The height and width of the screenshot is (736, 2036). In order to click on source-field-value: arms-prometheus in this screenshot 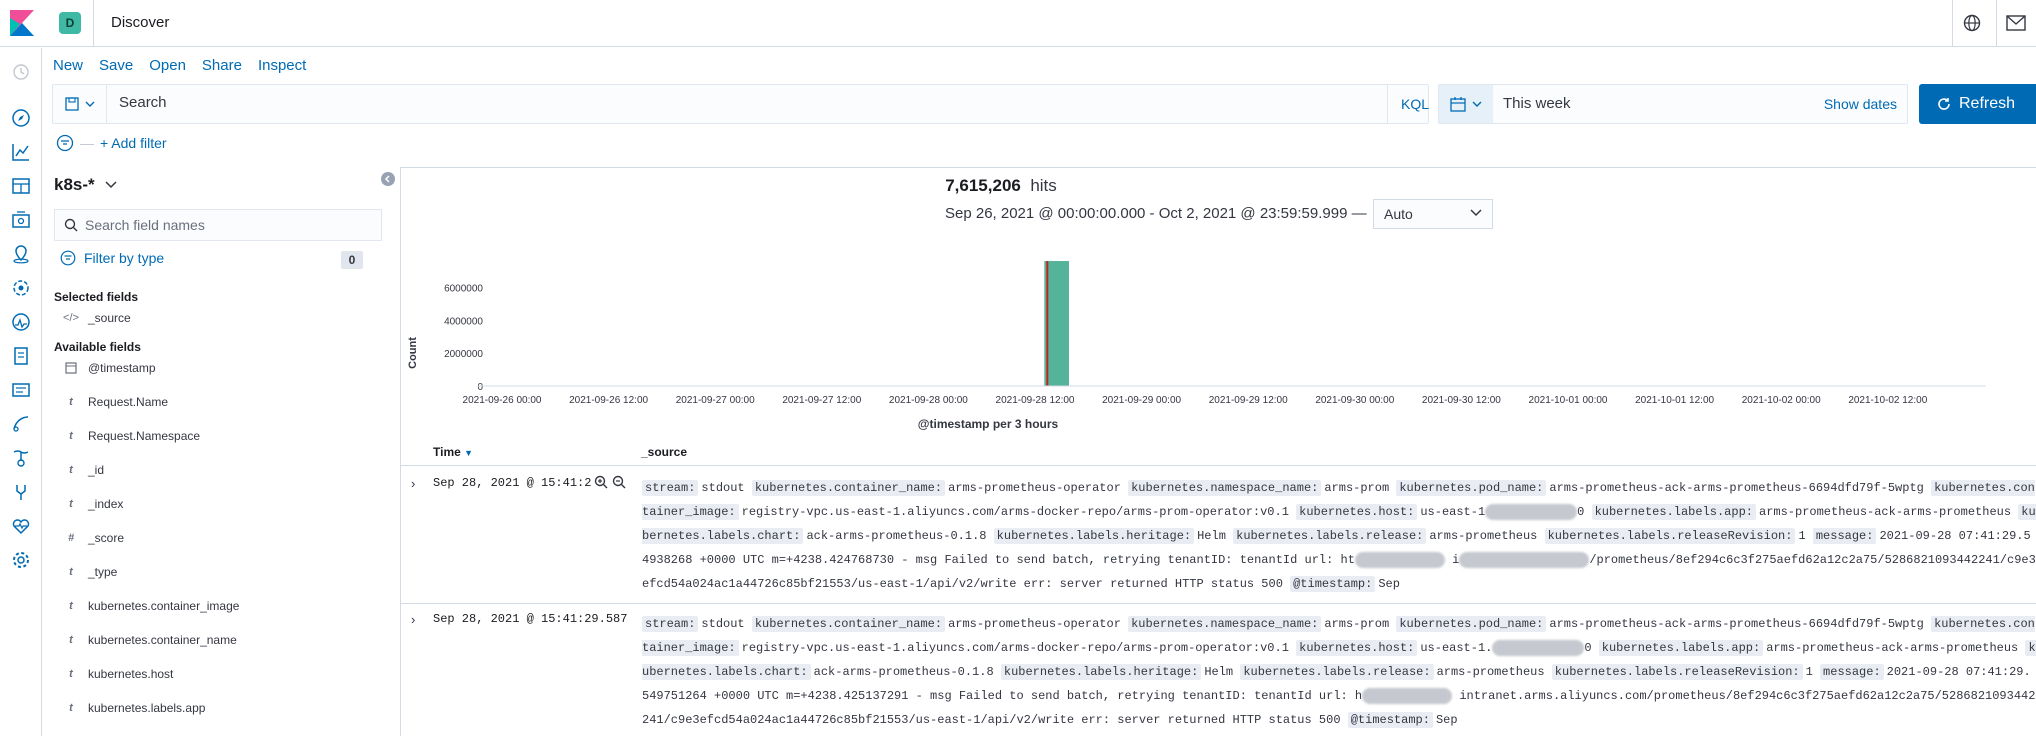, I will do `click(1490, 672)`.